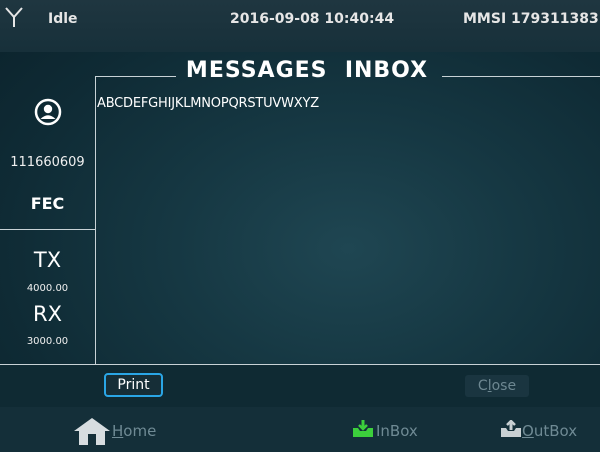  Describe the element at coordinates (397, 431) in the screenshot. I see `nav-inbox: InBox` at that location.